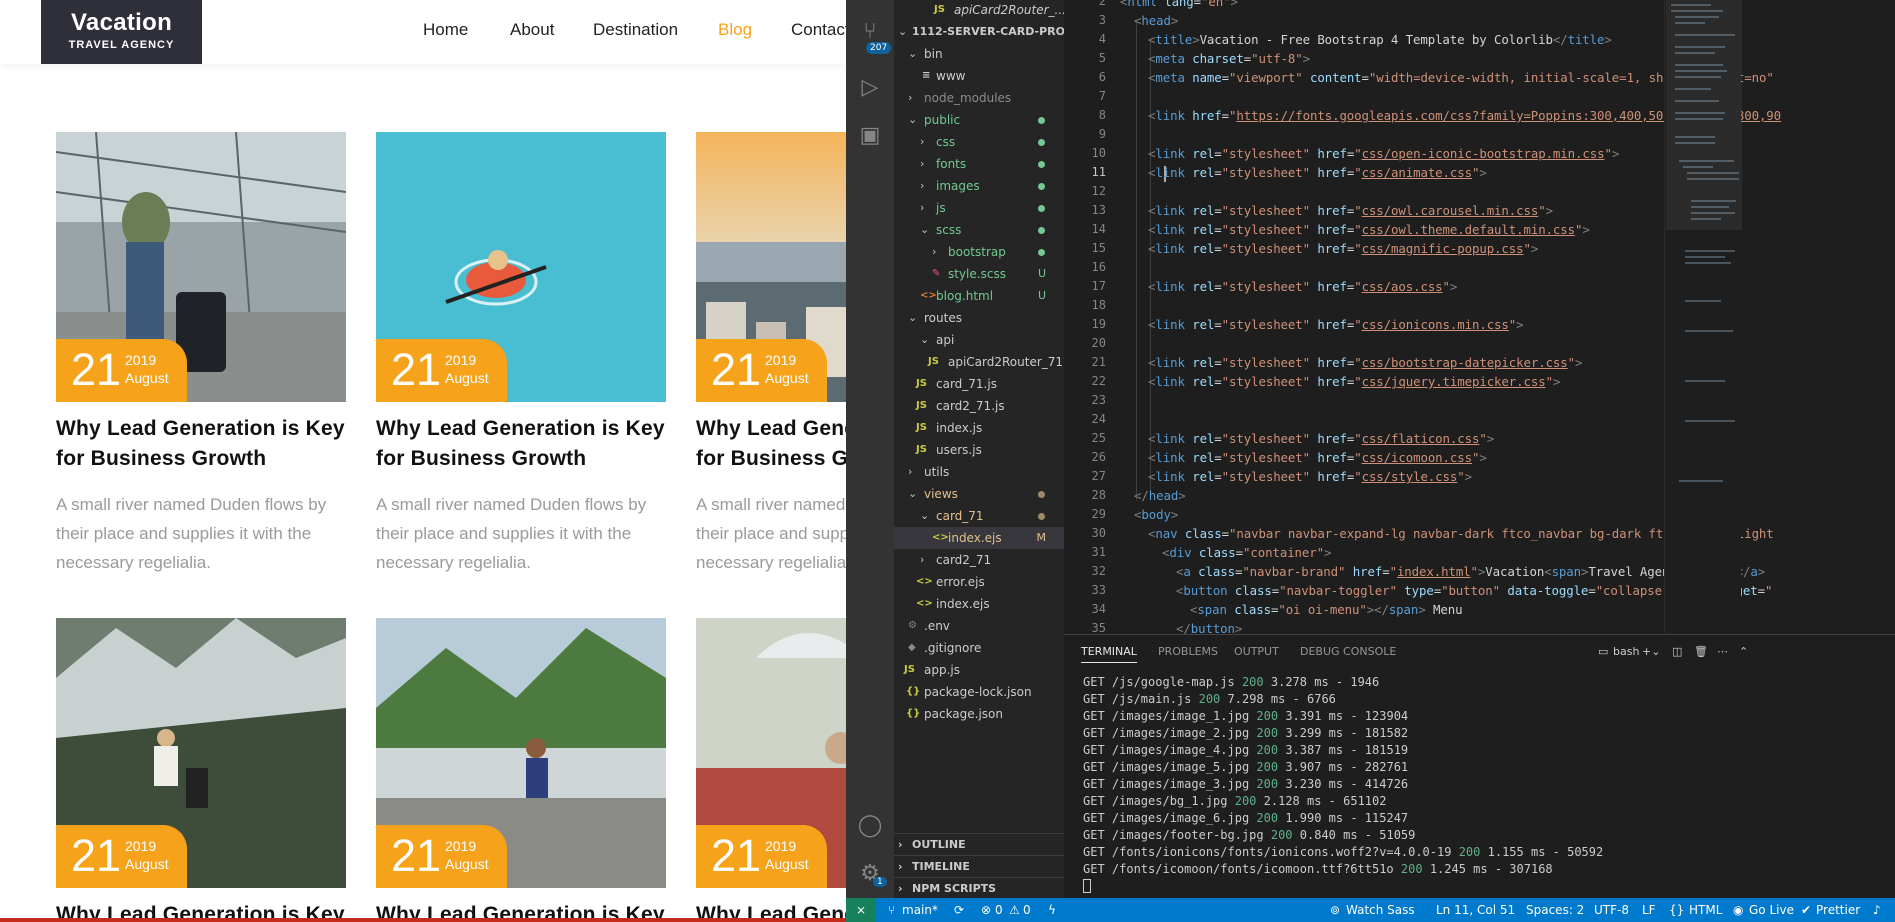 The height and width of the screenshot is (922, 1895). I want to click on run-debug-icon: ▷, so click(870, 88).